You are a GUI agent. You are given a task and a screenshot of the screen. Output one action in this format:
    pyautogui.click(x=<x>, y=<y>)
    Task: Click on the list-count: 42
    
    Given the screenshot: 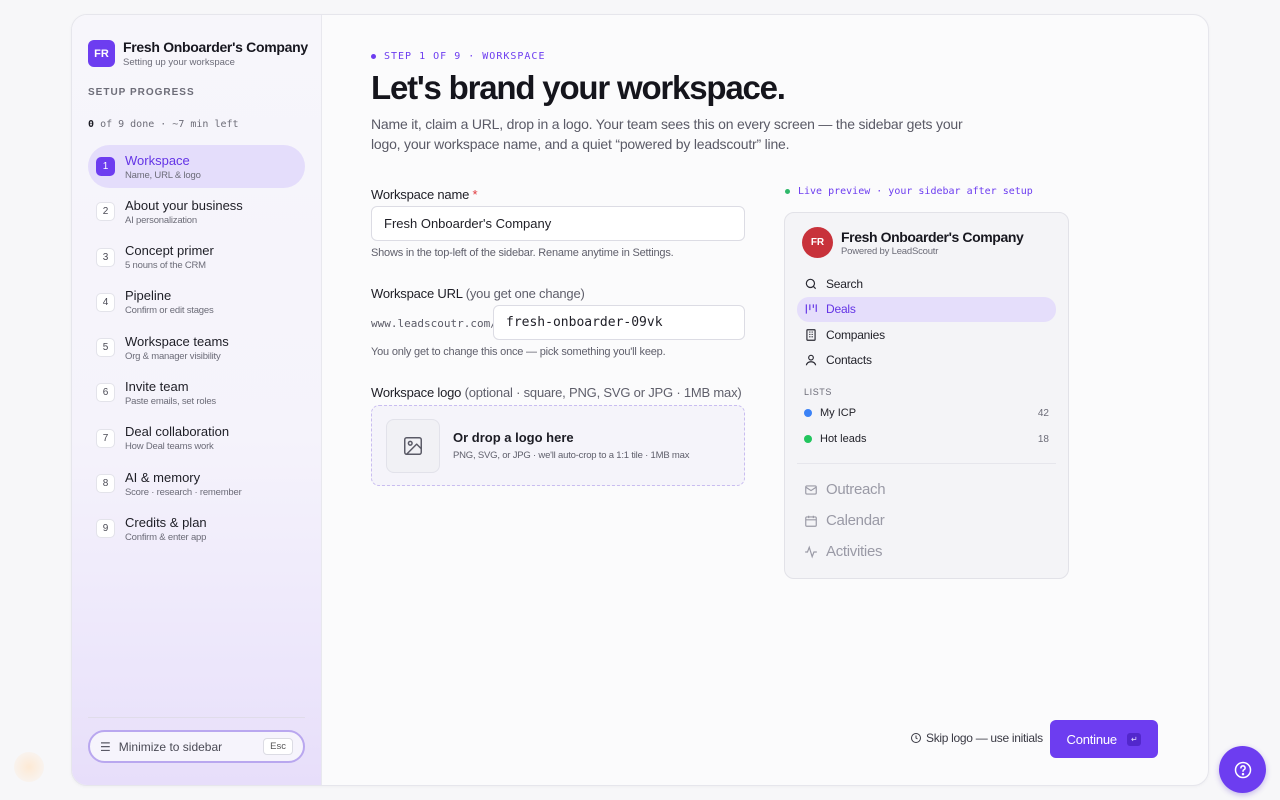 What is the action you would take?
    pyautogui.click(x=1043, y=413)
    